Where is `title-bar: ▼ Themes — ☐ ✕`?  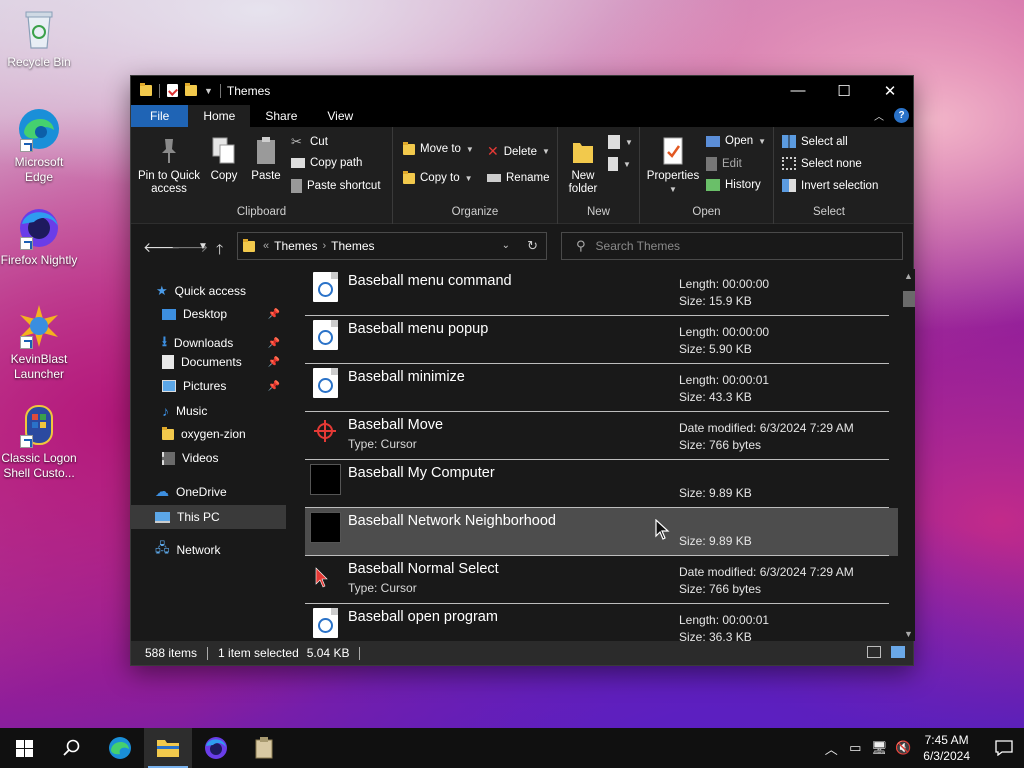 title-bar: ▼ Themes — ☐ ✕ is located at coordinates (522, 90).